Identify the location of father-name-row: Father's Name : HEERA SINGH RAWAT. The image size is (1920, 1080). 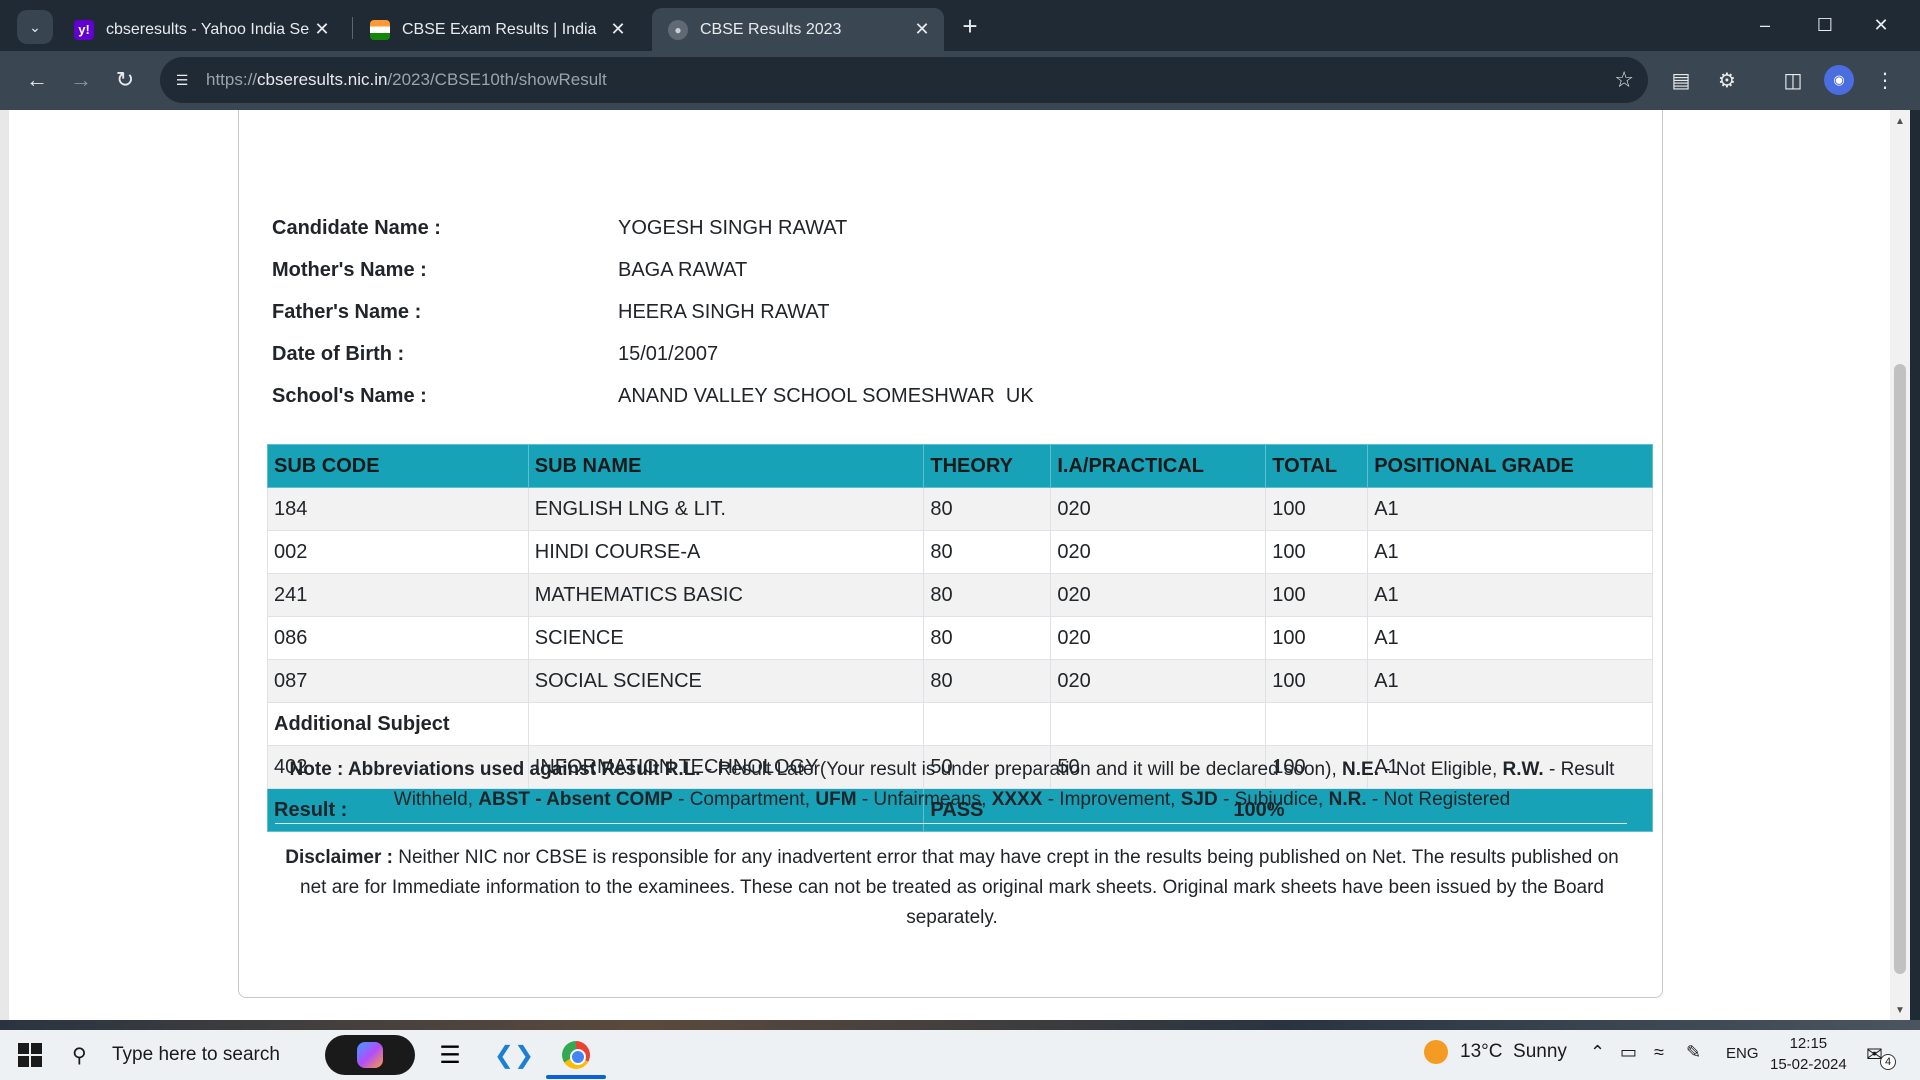
(551, 312).